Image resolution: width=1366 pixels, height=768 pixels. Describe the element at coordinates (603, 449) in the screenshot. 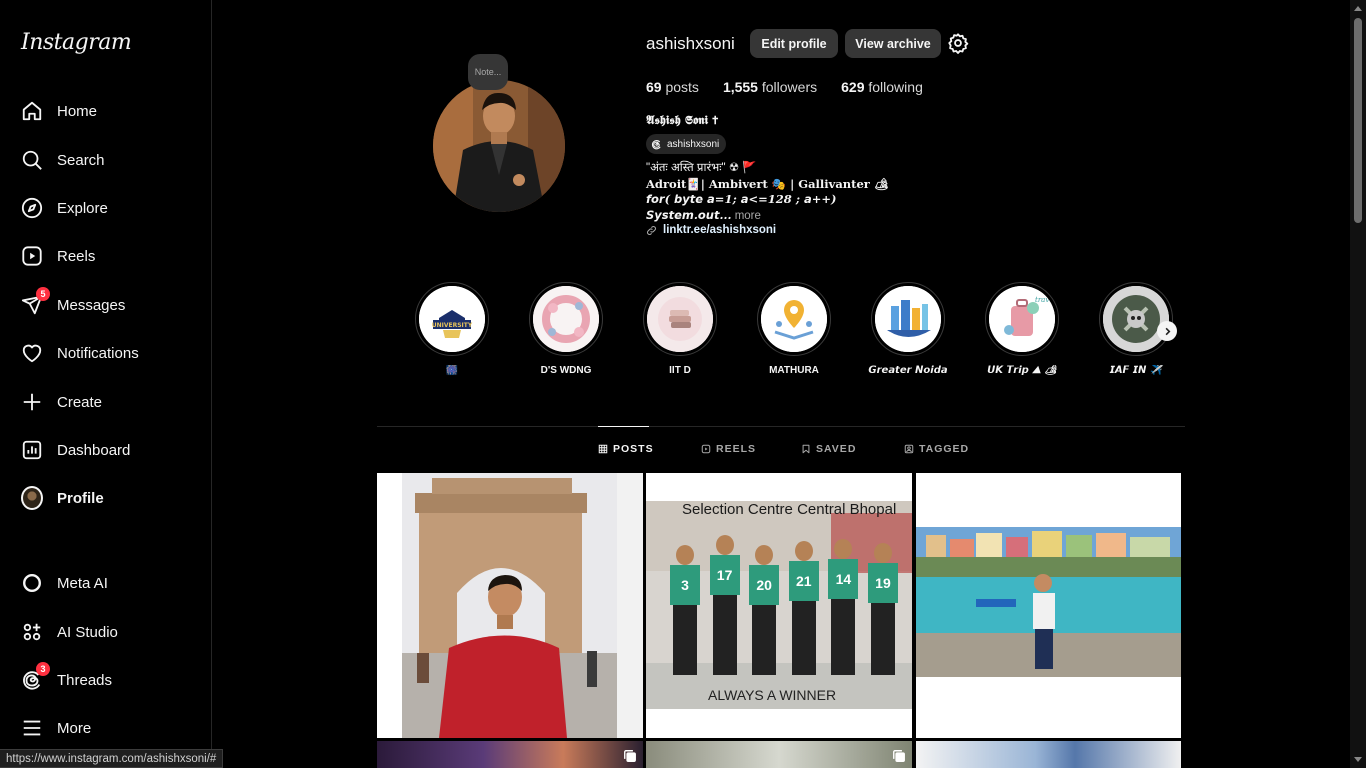

I see `grid-icon` at that location.